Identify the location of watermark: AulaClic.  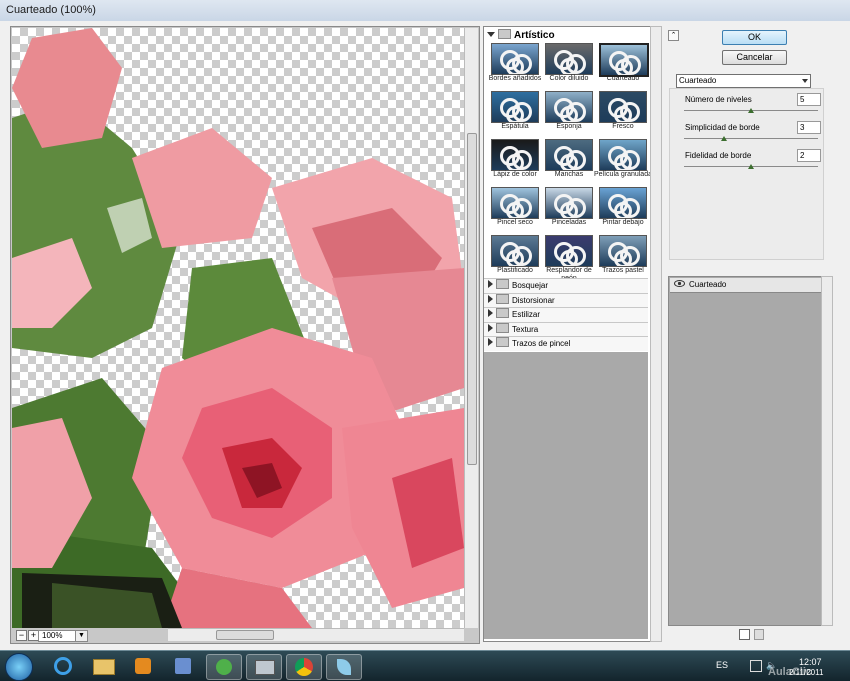
(790, 672).